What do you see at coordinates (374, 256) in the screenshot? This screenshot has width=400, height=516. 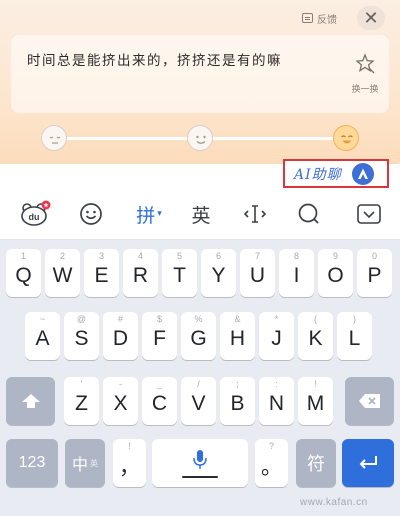 I see `key-hint: 0` at bounding box center [374, 256].